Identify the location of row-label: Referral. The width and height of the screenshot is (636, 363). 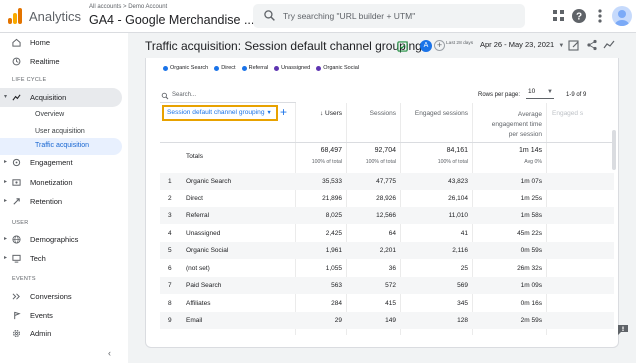
(198, 215).